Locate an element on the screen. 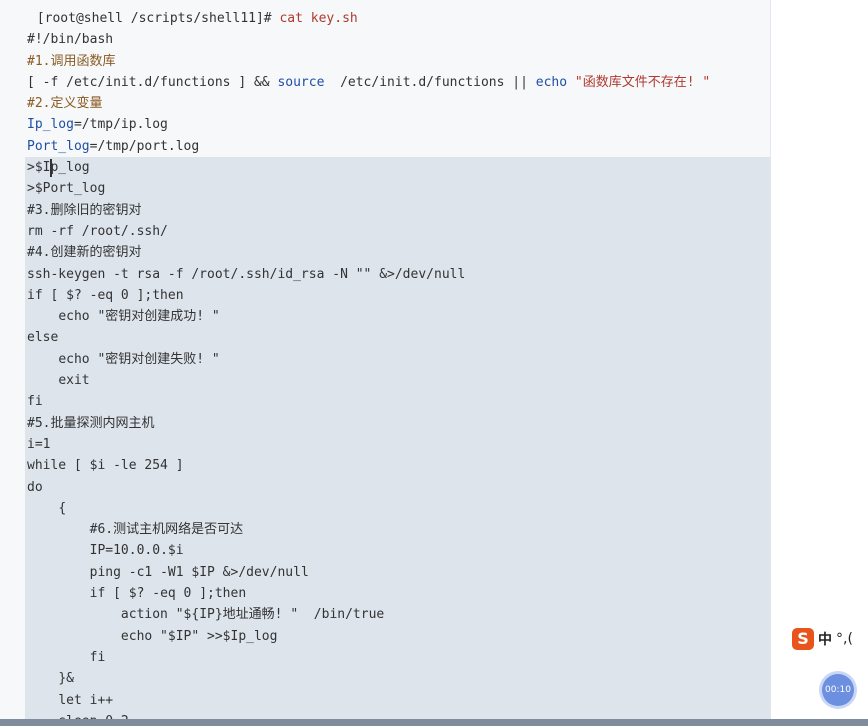 Image resolution: width=868 pixels, height=726 pixels. code-line: while [ $i -le 254 ] is located at coordinates (385, 465).